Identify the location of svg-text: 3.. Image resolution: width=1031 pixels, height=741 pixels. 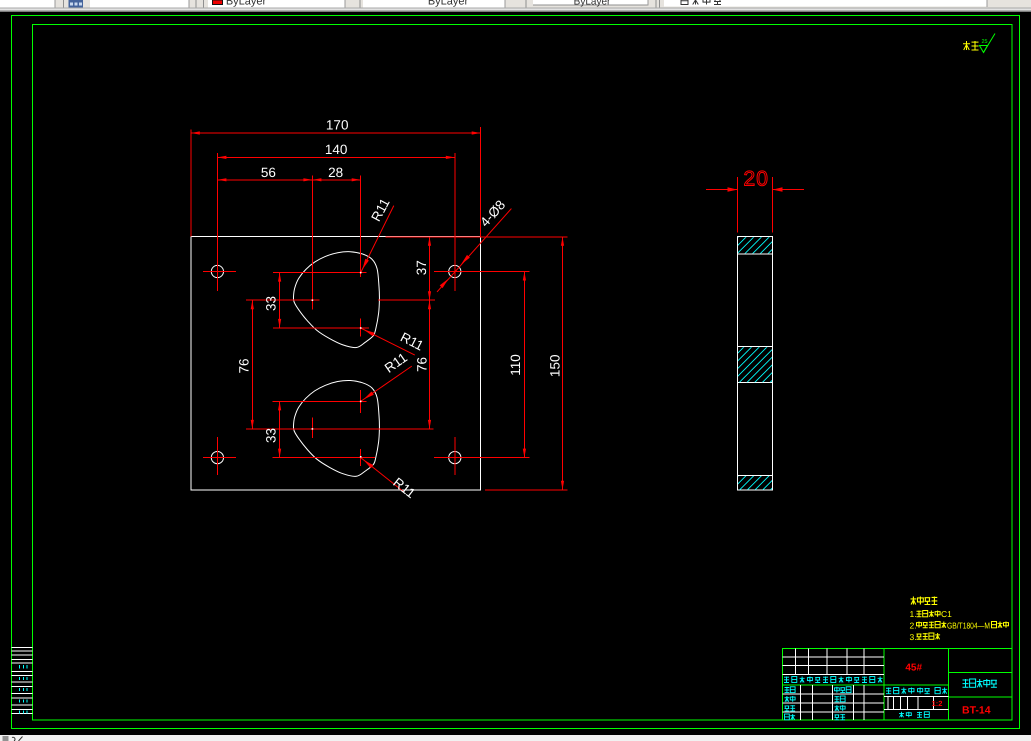
(913, 637).